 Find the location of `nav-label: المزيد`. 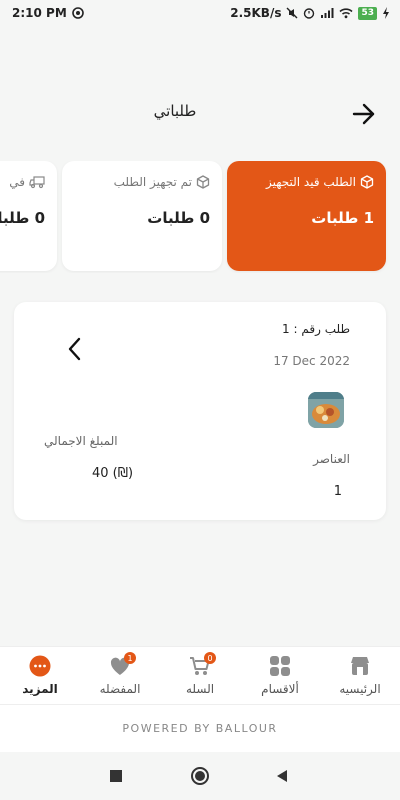

nav-label: المزيد is located at coordinates (40, 689).